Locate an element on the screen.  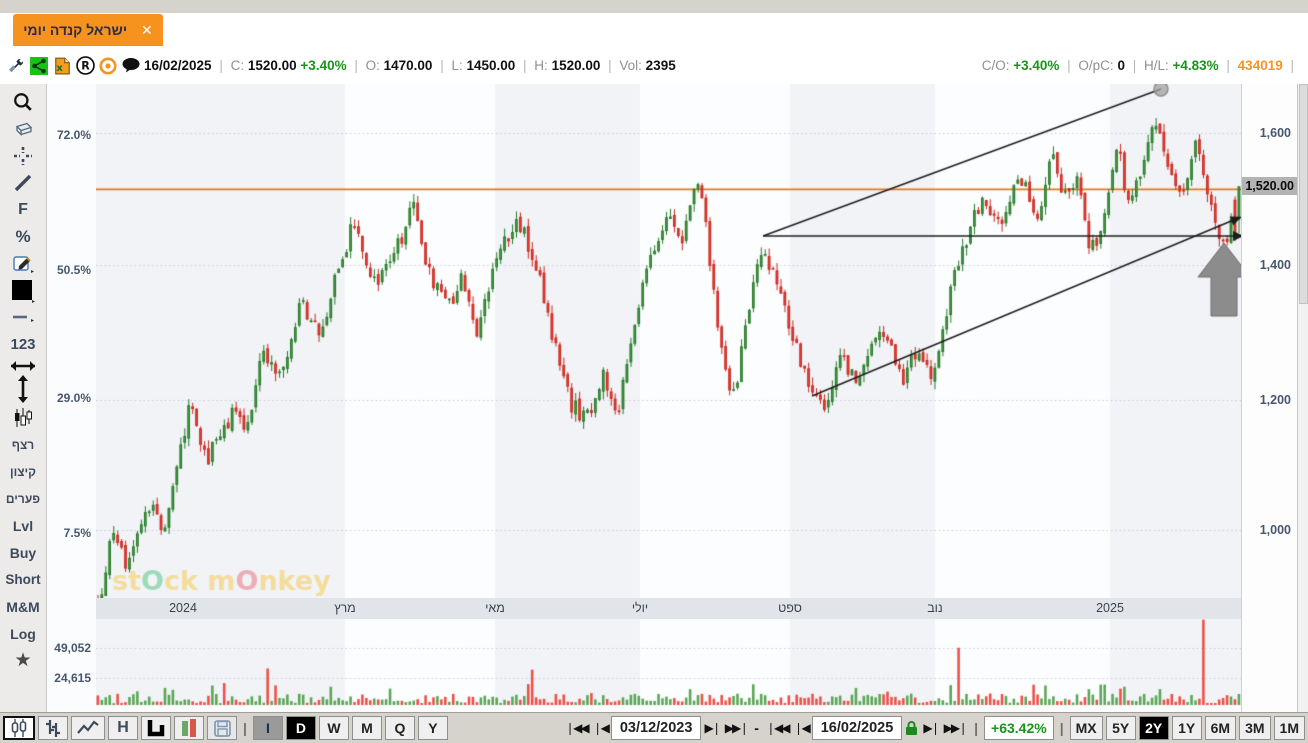
symbol-tab-title: ישראל קנדה יומי is located at coordinates (75, 30).